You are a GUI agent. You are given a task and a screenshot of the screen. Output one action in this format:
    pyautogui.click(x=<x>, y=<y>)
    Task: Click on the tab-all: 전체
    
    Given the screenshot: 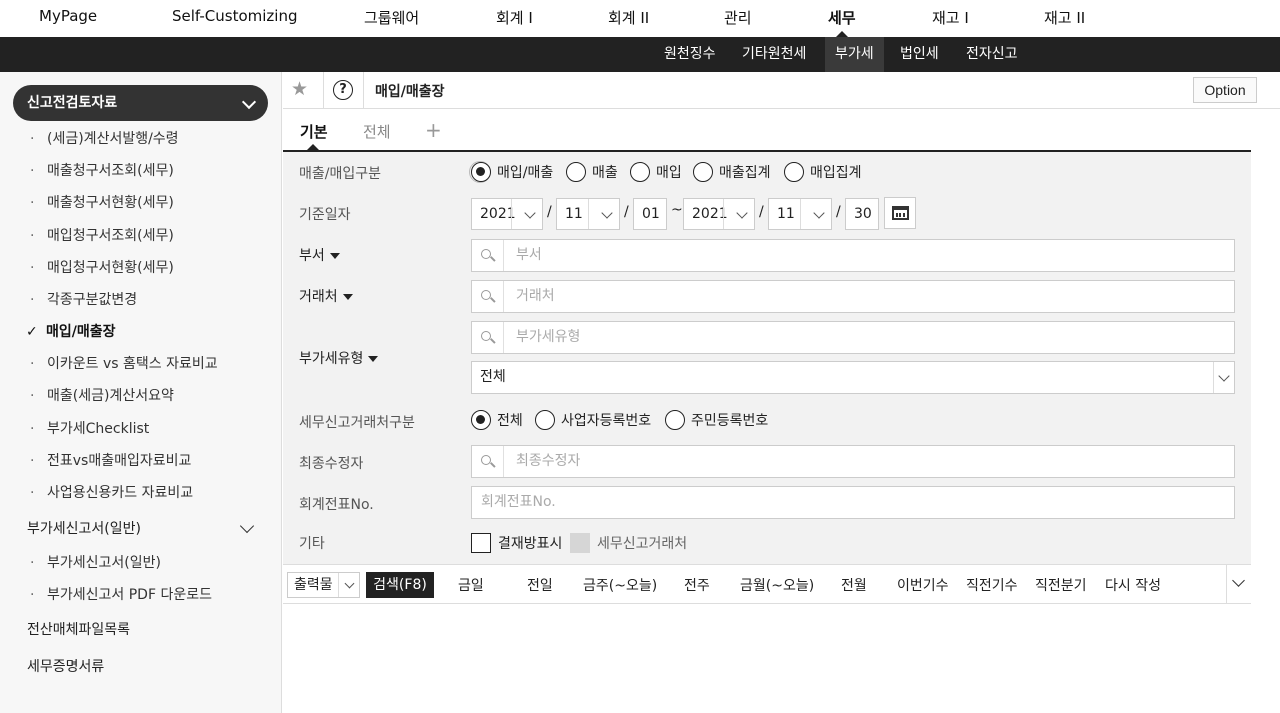 What is the action you would take?
    pyautogui.click(x=377, y=131)
    